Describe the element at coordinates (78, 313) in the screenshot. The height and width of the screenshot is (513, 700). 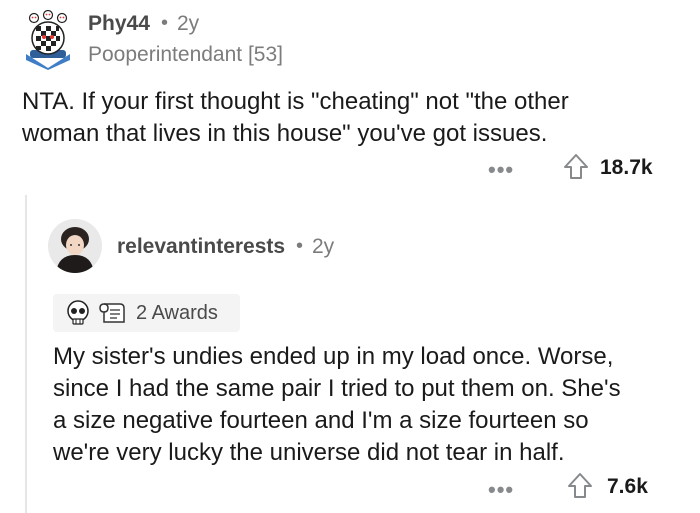
I see `skull-award-icon` at that location.